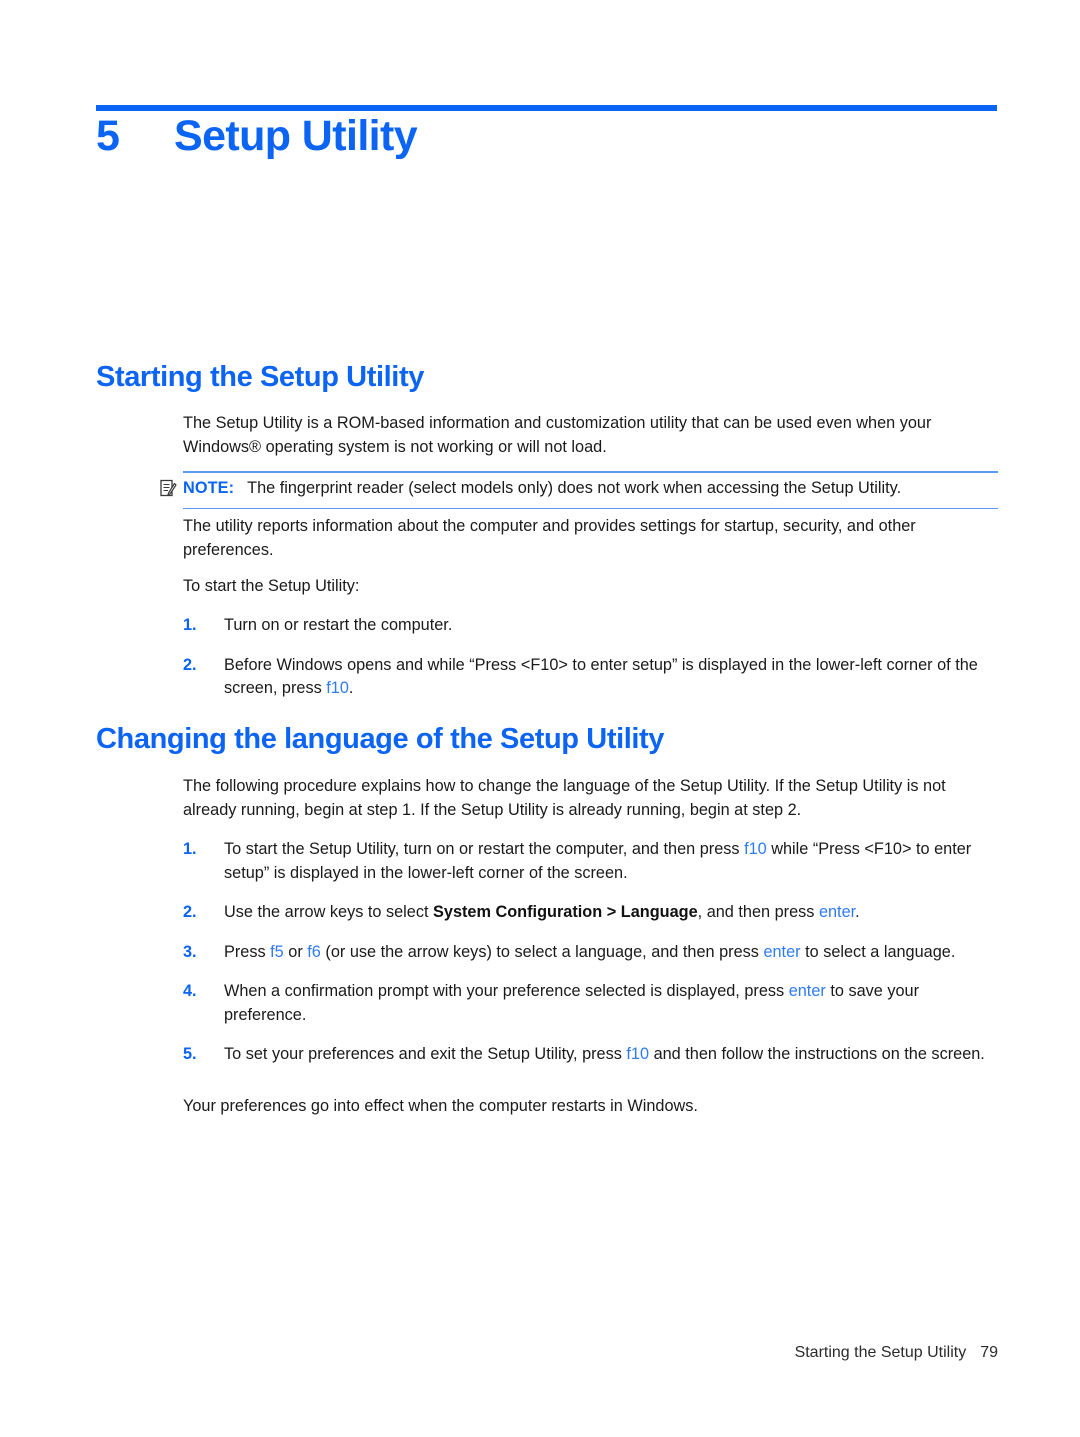 The height and width of the screenshot is (1437, 1080). What do you see at coordinates (108, 136) in the screenshot?
I see `chapter-number: 5` at bounding box center [108, 136].